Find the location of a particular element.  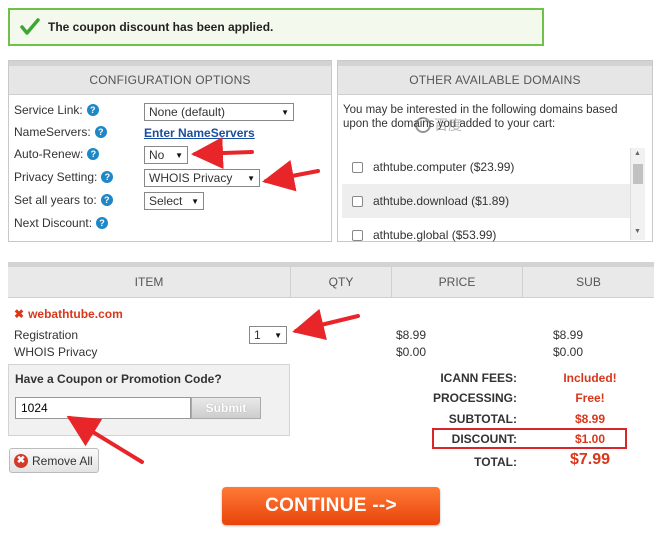

baidu-watermark: 百度 is located at coordinates (438, 125).